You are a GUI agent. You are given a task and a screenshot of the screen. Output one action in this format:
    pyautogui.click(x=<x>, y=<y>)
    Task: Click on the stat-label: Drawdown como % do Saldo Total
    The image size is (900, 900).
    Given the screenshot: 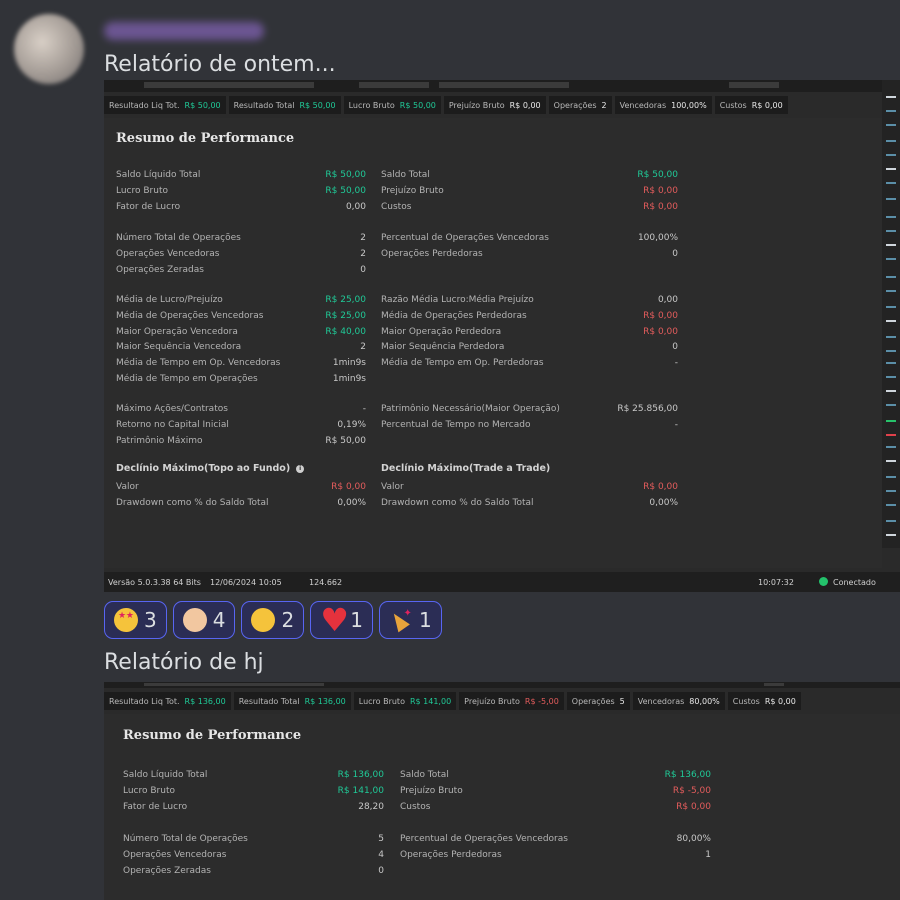 What is the action you would take?
    pyautogui.click(x=457, y=503)
    